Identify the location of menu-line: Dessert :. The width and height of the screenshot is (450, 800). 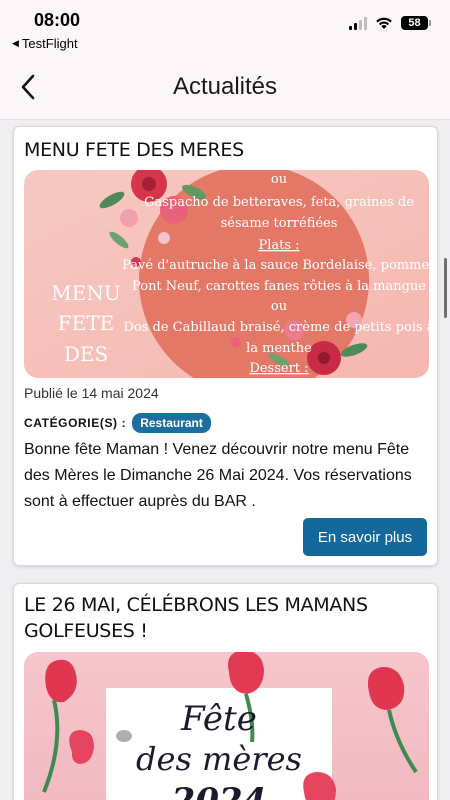
(278, 368).